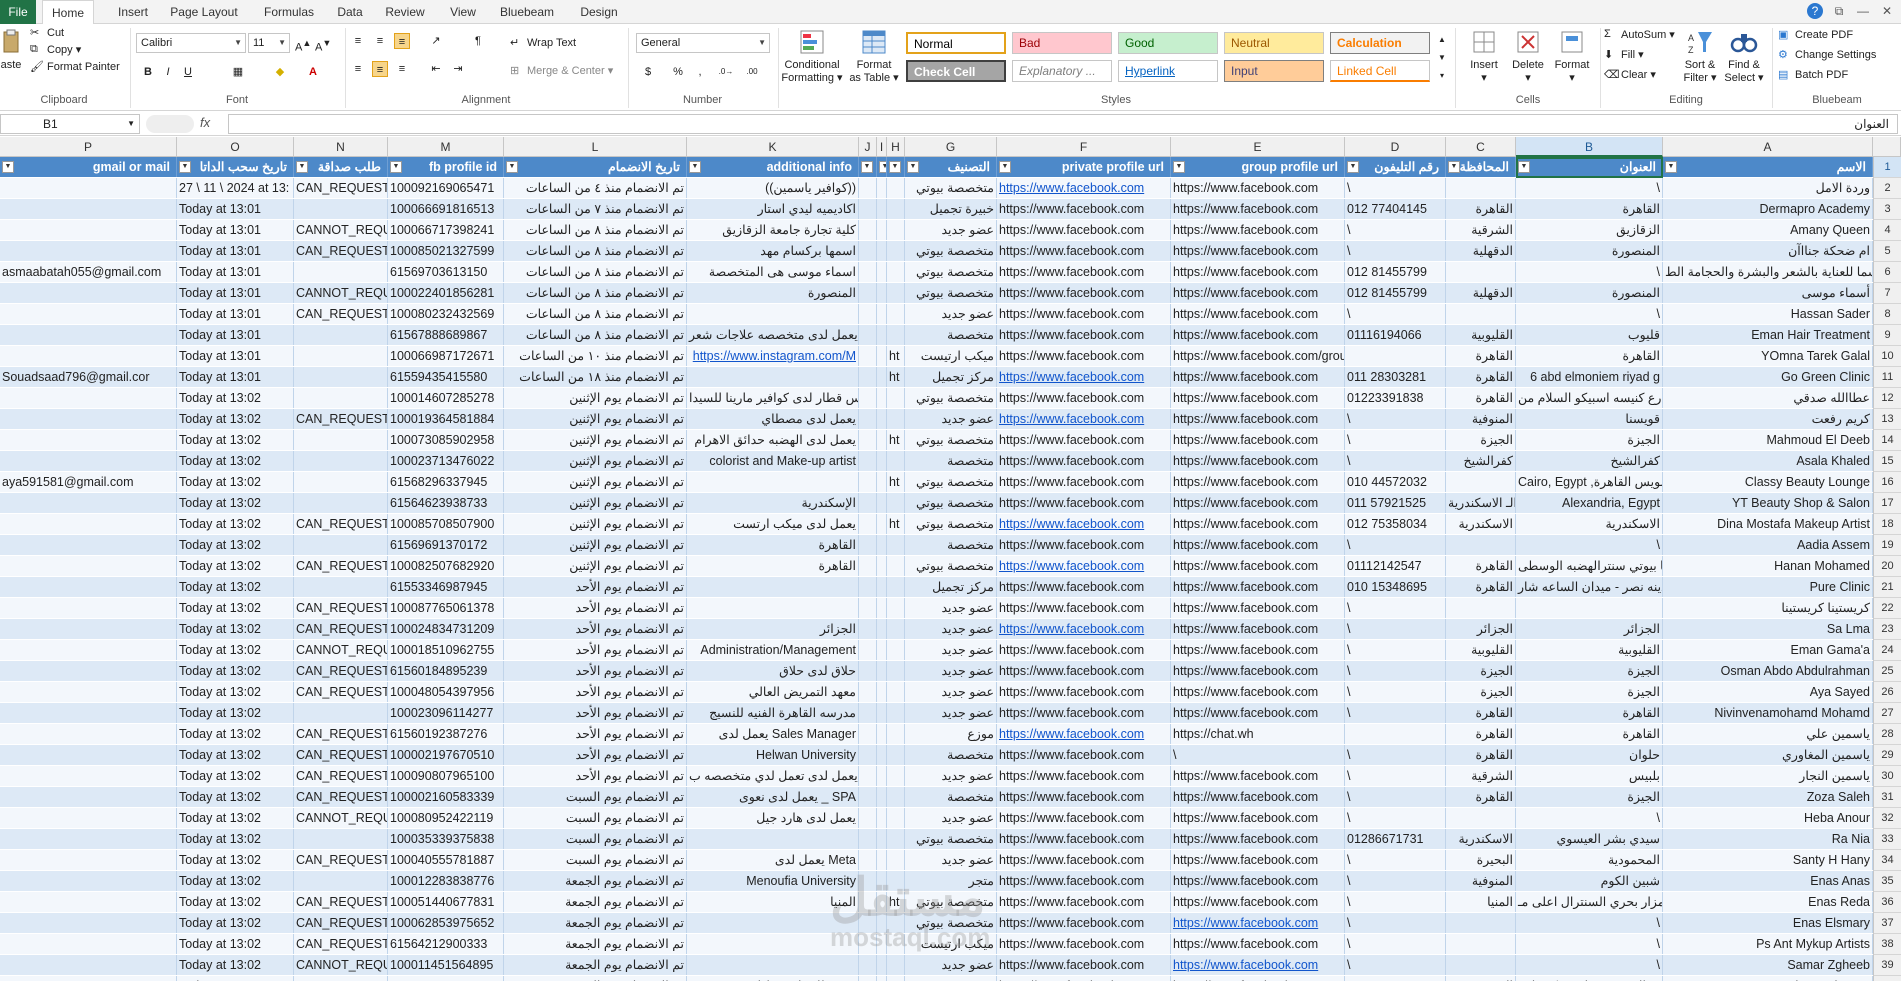 The image size is (1901, 981). I want to click on row-header: 2, so click(1887, 188).